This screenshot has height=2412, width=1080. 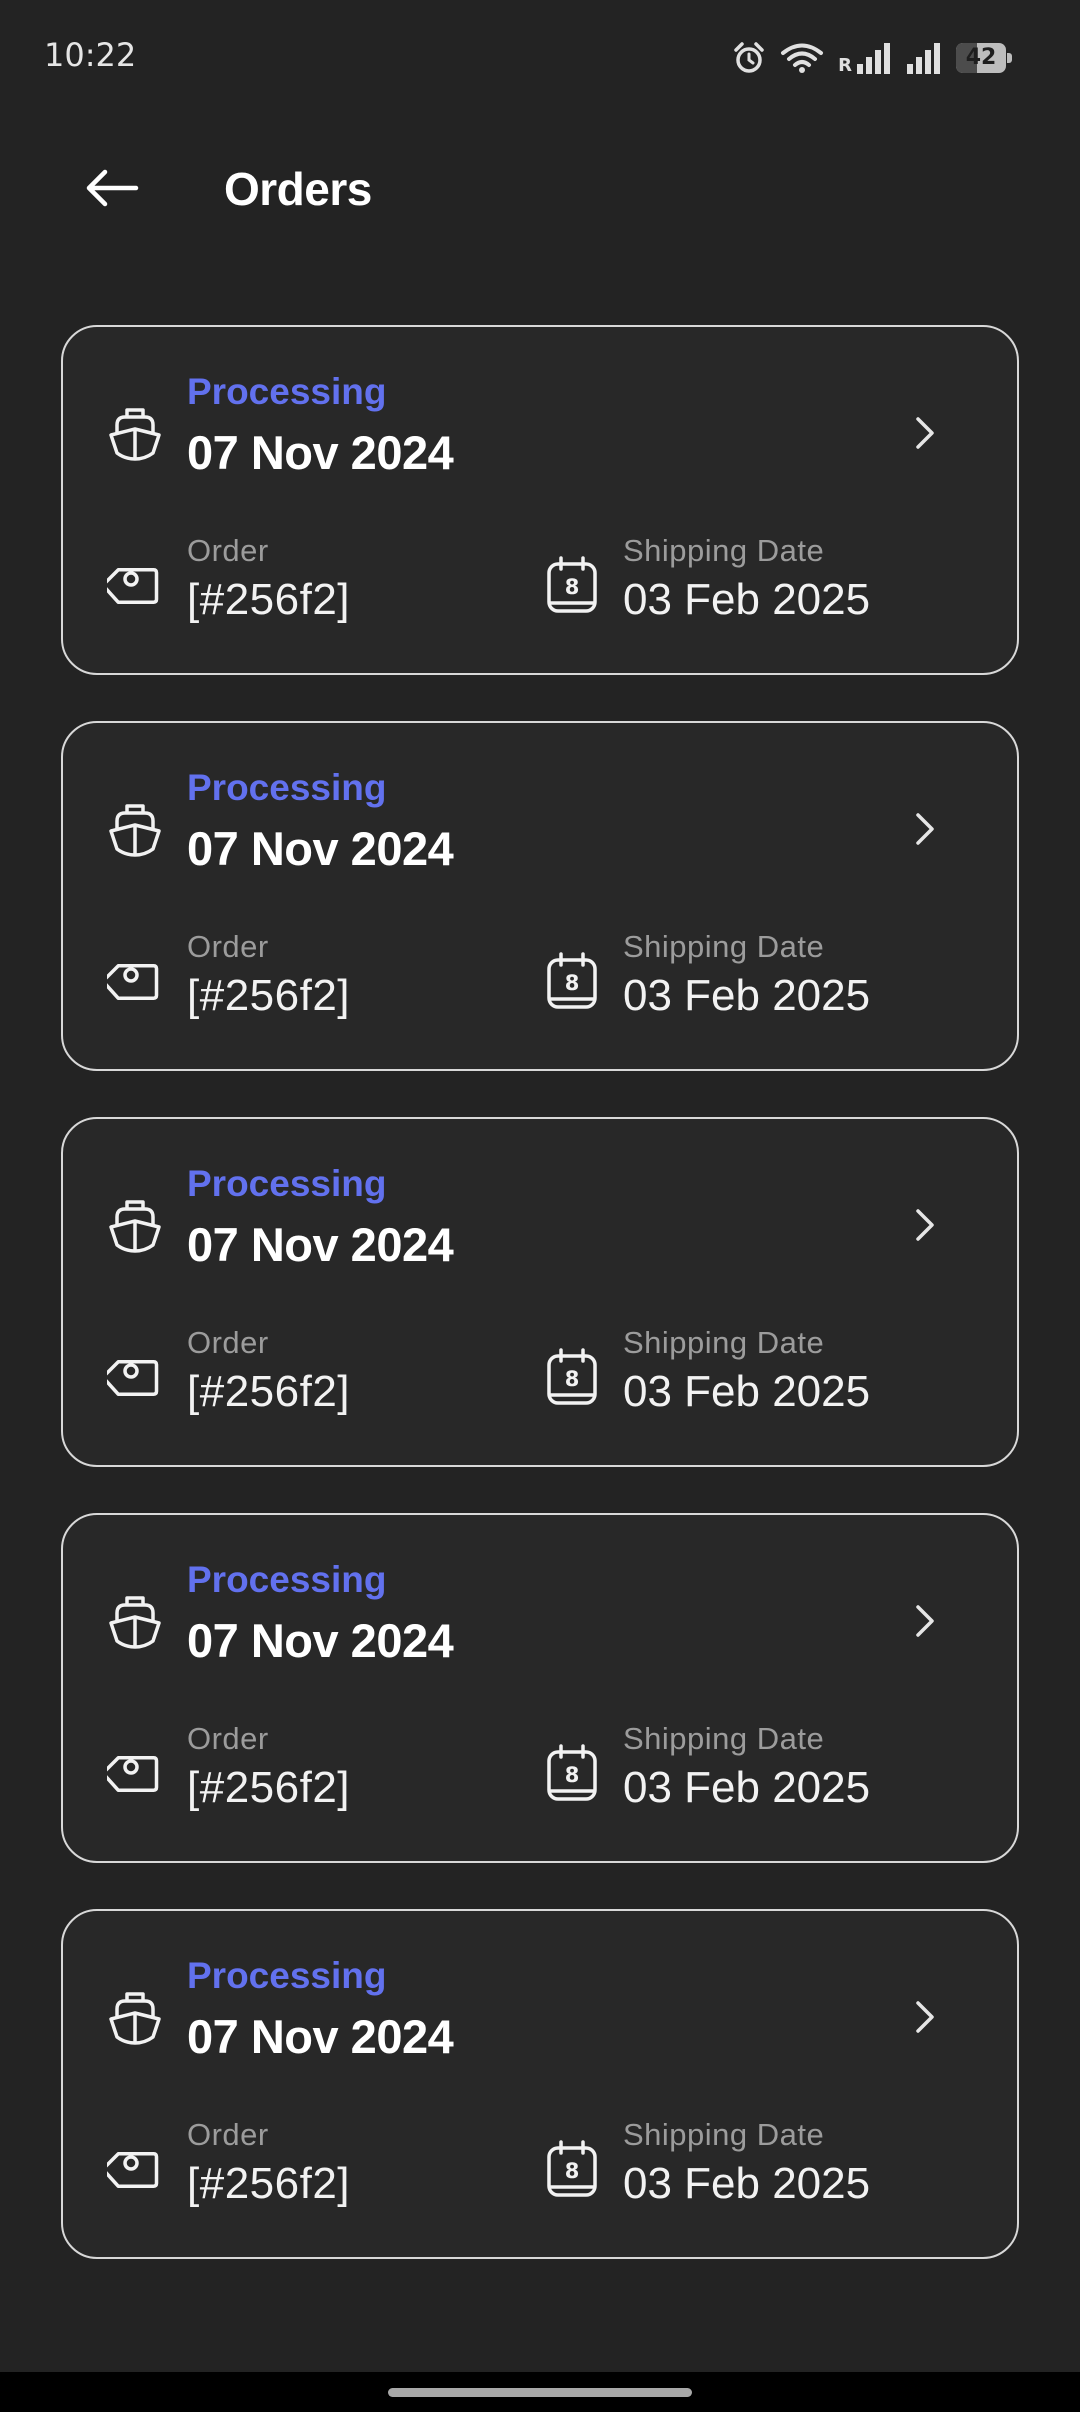 I want to click on roaming-indicator: R, so click(x=845, y=65).